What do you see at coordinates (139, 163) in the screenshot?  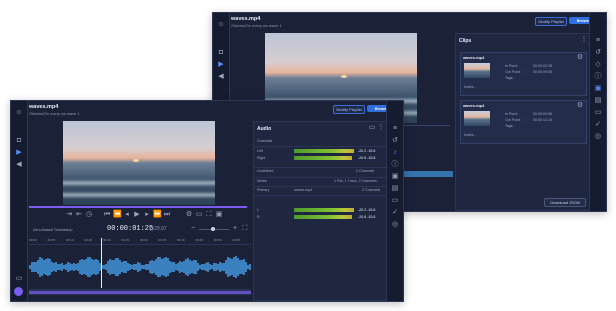 I see `video-player` at bounding box center [139, 163].